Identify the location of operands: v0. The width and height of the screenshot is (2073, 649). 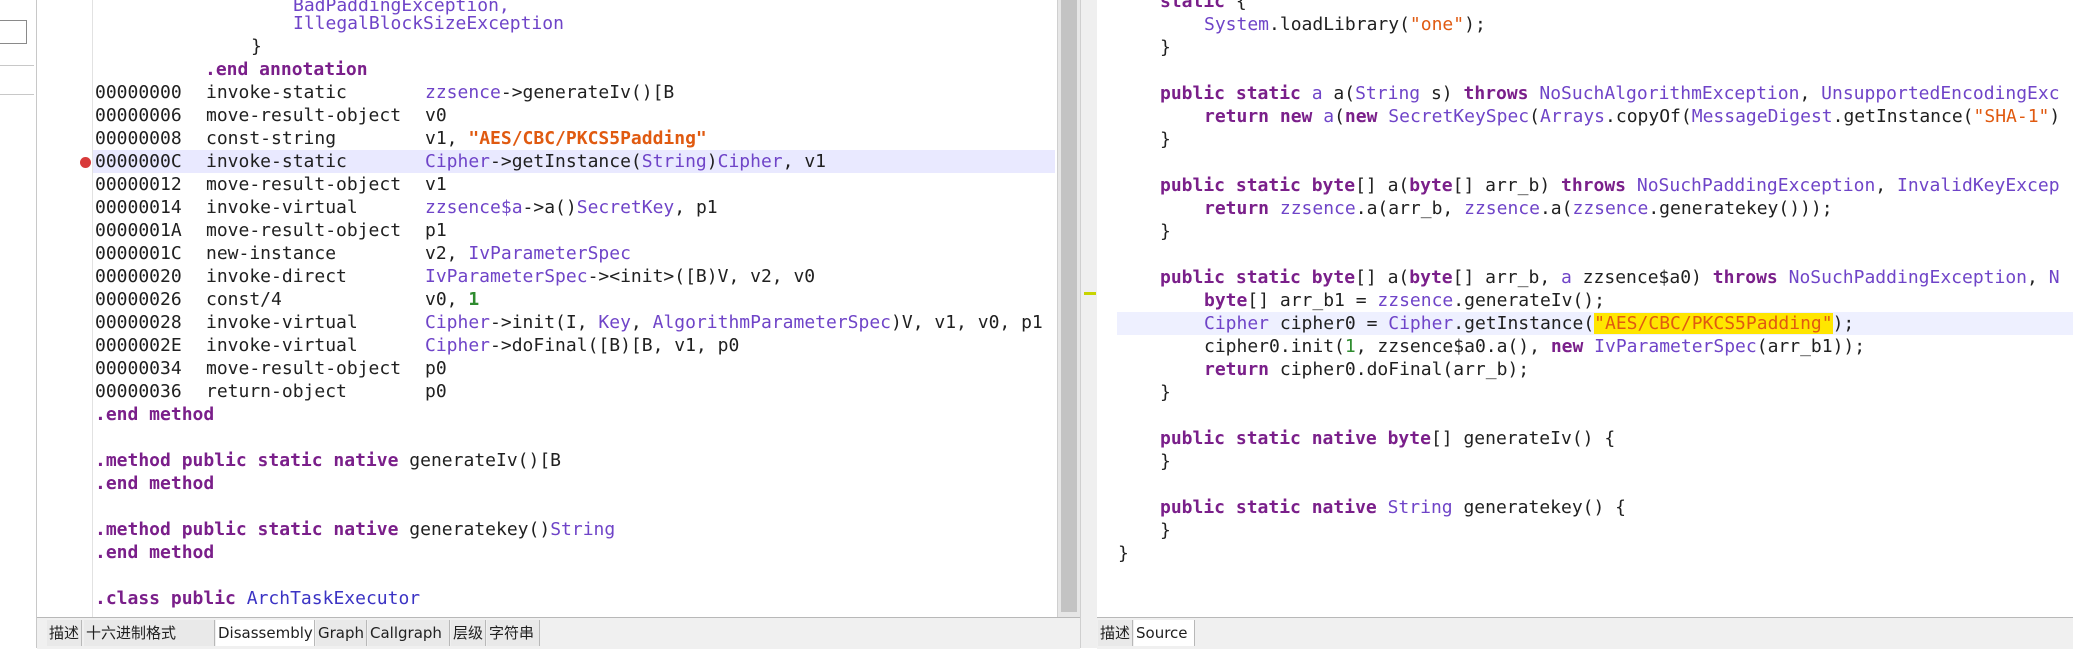
(436, 115).